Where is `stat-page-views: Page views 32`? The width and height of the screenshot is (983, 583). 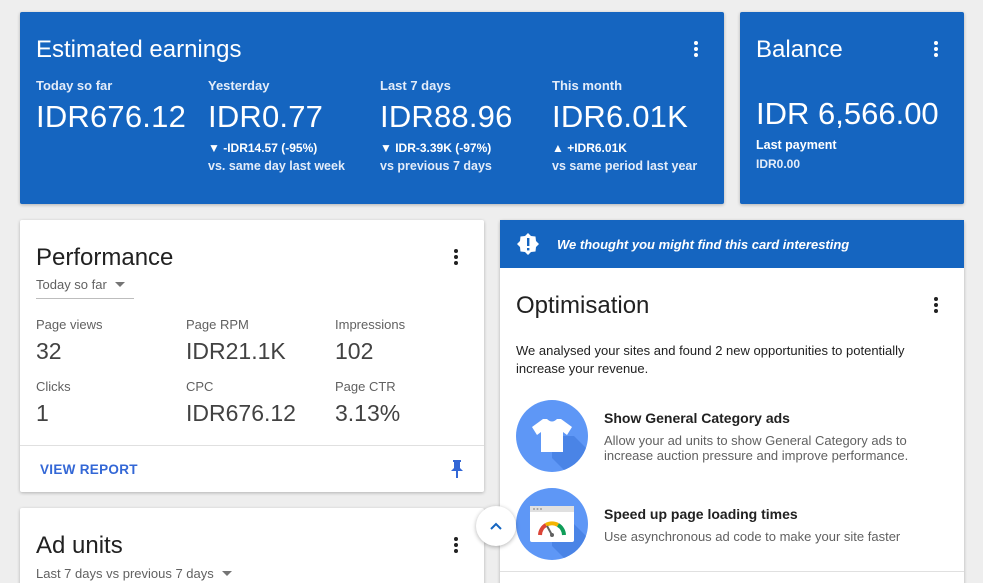 stat-page-views: Page views 32 is located at coordinates (106, 341).